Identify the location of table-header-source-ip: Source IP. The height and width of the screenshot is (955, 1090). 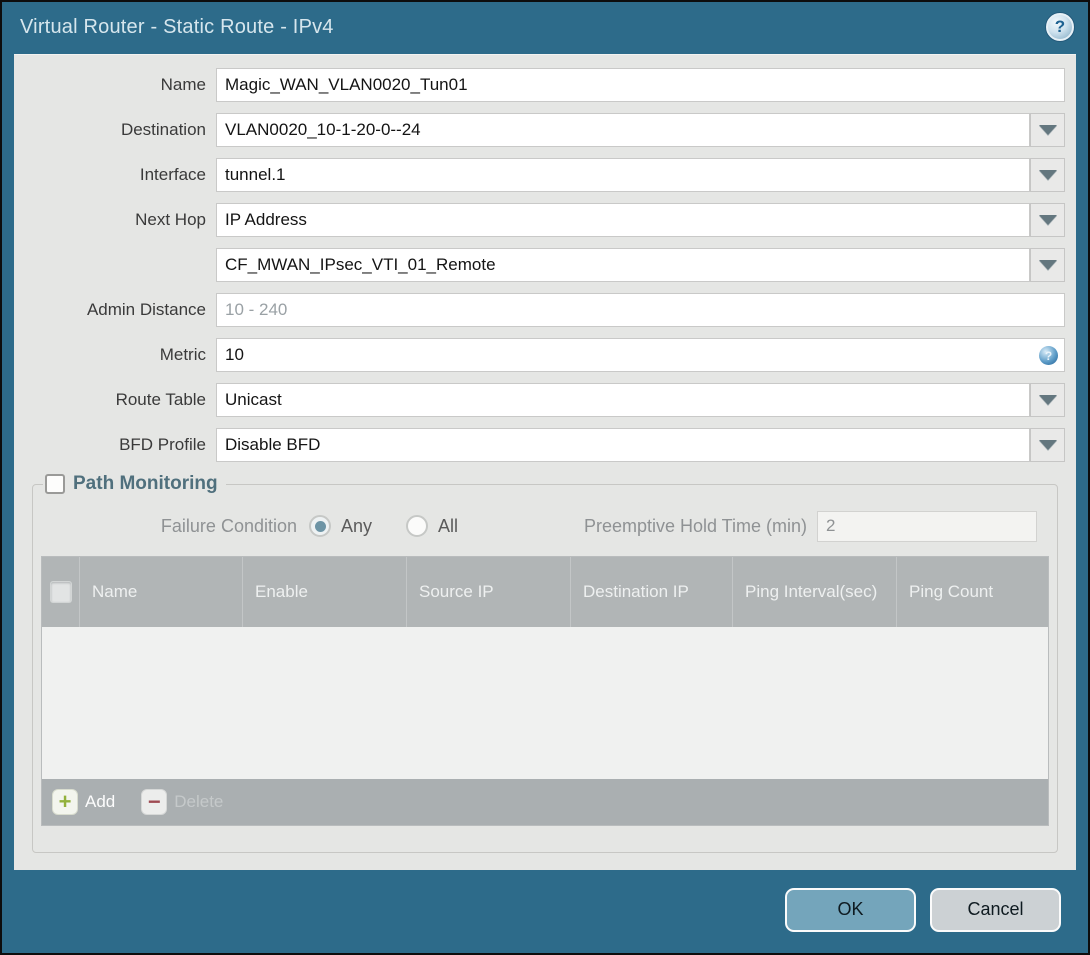
(488, 592).